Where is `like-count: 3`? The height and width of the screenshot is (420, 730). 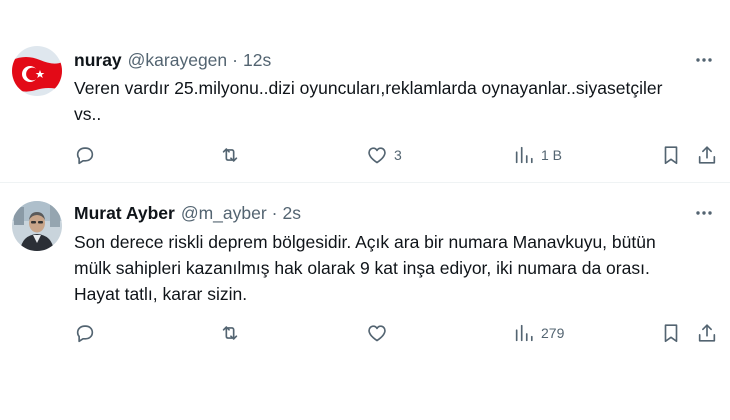
like-count: 3 is located at coordinates (398, 155).